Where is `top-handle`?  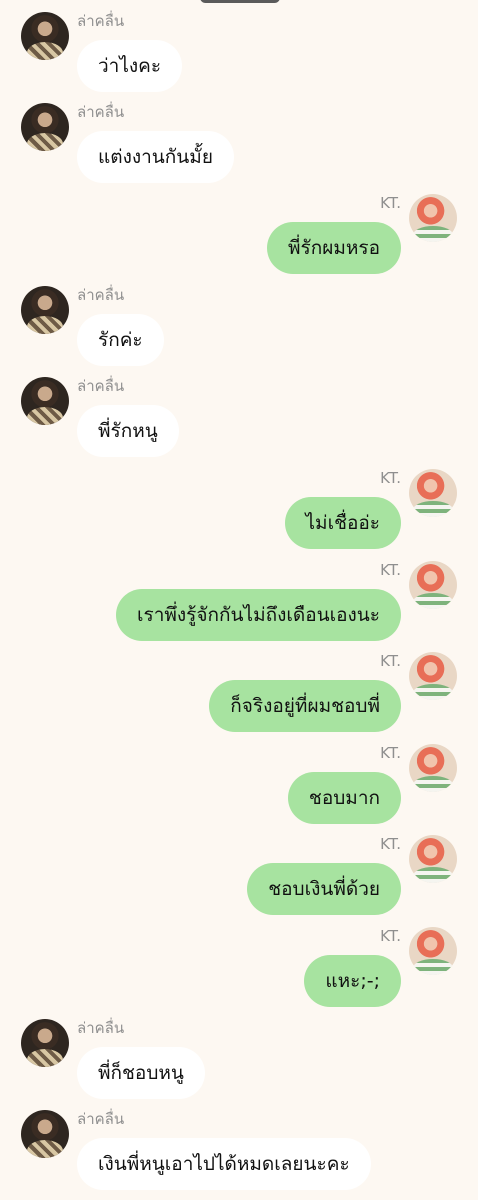 top-handle is located at coordinates (240, 1).